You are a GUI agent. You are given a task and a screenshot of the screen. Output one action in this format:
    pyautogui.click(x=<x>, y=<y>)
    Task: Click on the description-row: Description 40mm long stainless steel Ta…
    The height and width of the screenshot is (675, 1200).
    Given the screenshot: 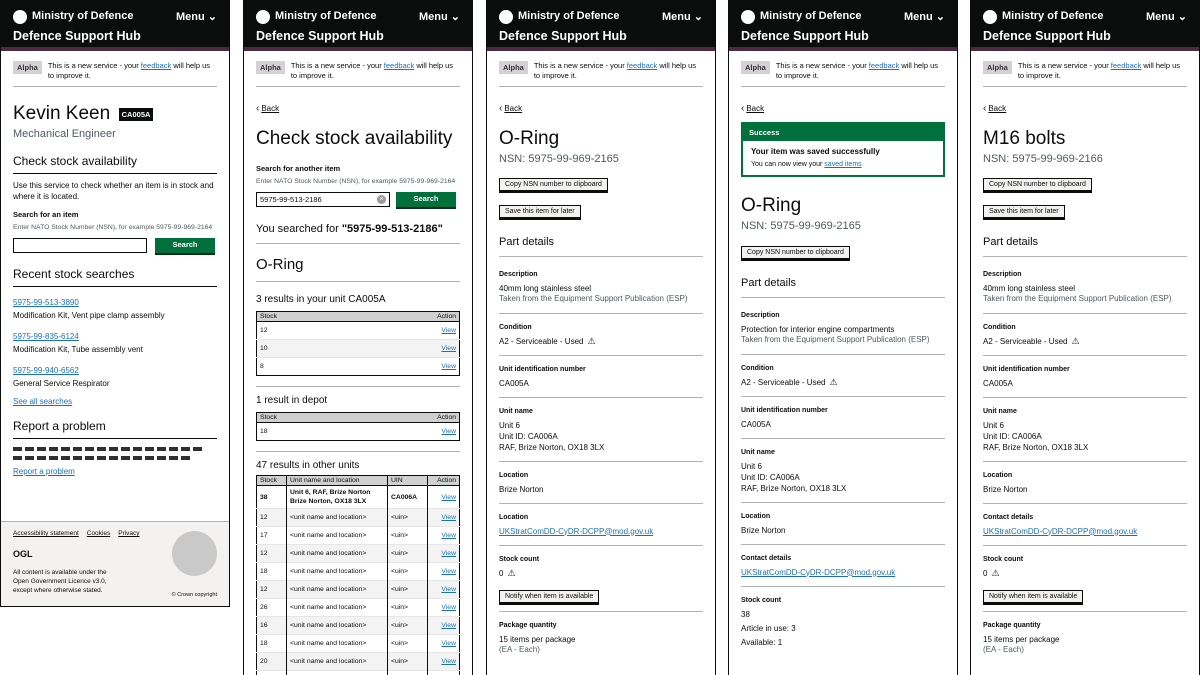 What is the action you would take?
    pyautogui.click(x=1085, y=288)
    